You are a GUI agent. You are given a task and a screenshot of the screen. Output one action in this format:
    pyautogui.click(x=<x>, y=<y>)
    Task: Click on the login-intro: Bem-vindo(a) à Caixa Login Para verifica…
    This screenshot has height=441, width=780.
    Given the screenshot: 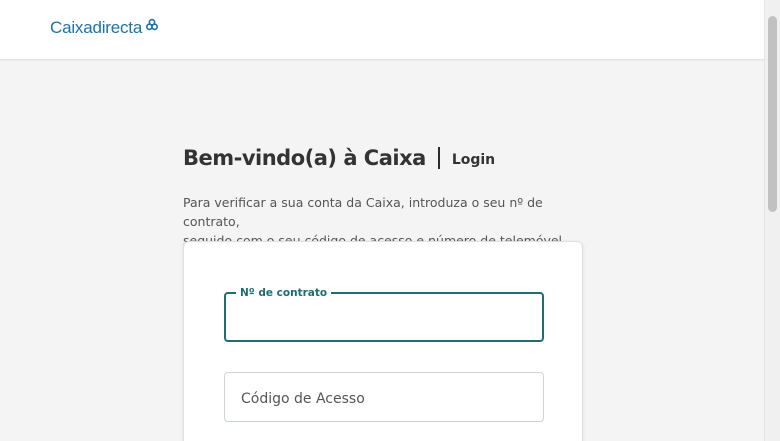 What is the action you would take?
    pyautogui.click(x=383, y=195)
    